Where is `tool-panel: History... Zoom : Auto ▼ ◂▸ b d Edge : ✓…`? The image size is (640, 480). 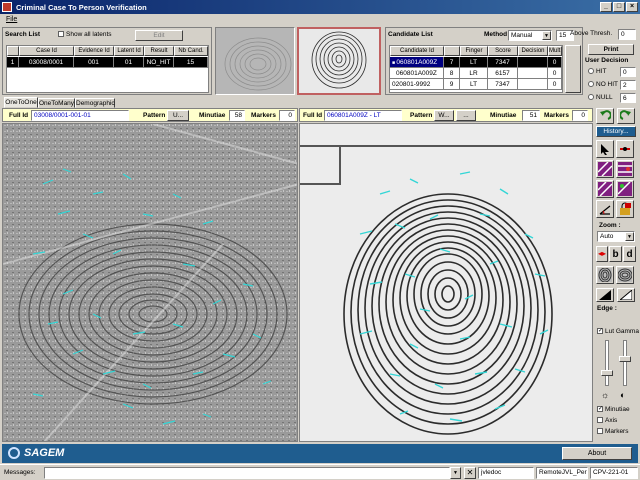 tool-panel: History... Zoom : Auto ▼ ◂▸ b d Edge : ✓… is located at coordinates (617, 274).